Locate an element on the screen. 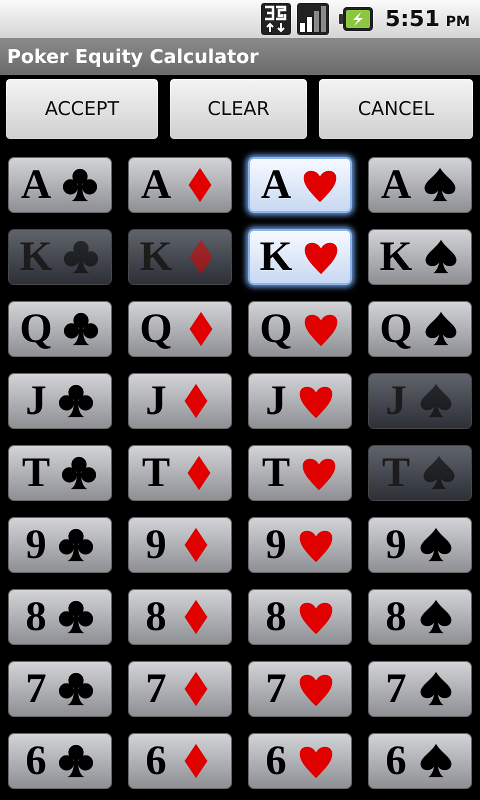  action-button: CANCEL is located at coordinates (396, 109).